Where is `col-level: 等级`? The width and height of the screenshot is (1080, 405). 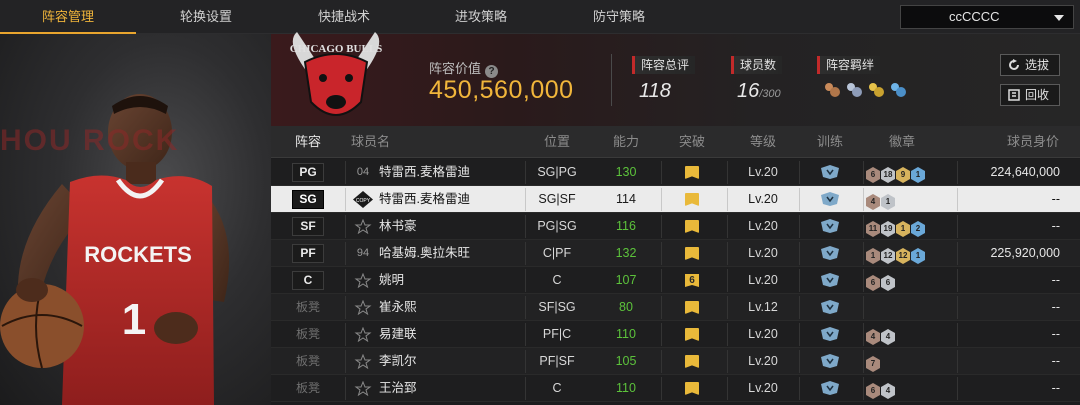
col-level: 等级 is located at coordinates (763, 142).